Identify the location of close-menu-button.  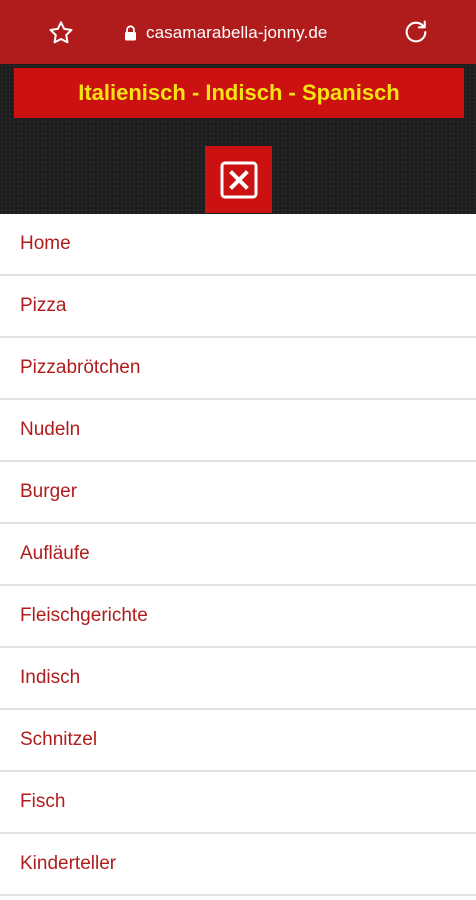
(238, 179).